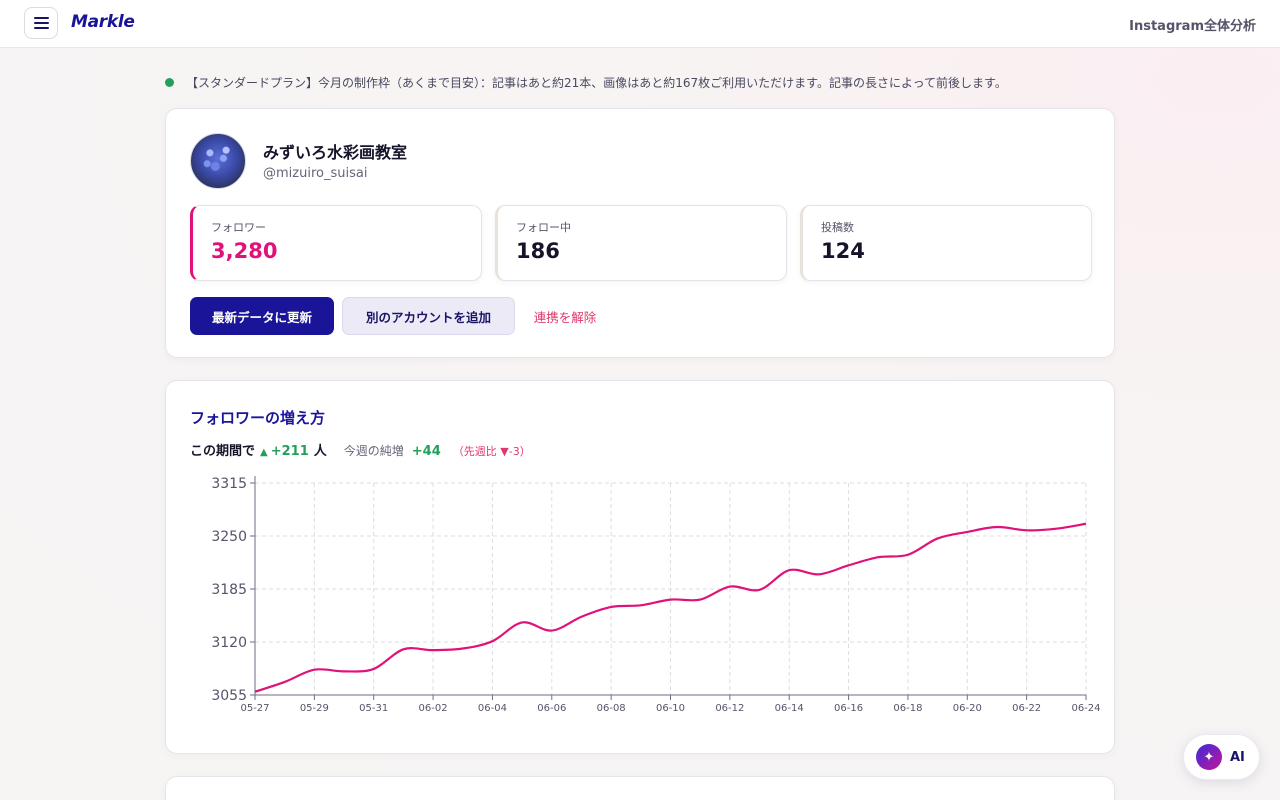 This screenshot has height=800, width=1280. Describe the element at coordinates (103, 22) in the screenshot. I see `app-logo: Markle` at that location.